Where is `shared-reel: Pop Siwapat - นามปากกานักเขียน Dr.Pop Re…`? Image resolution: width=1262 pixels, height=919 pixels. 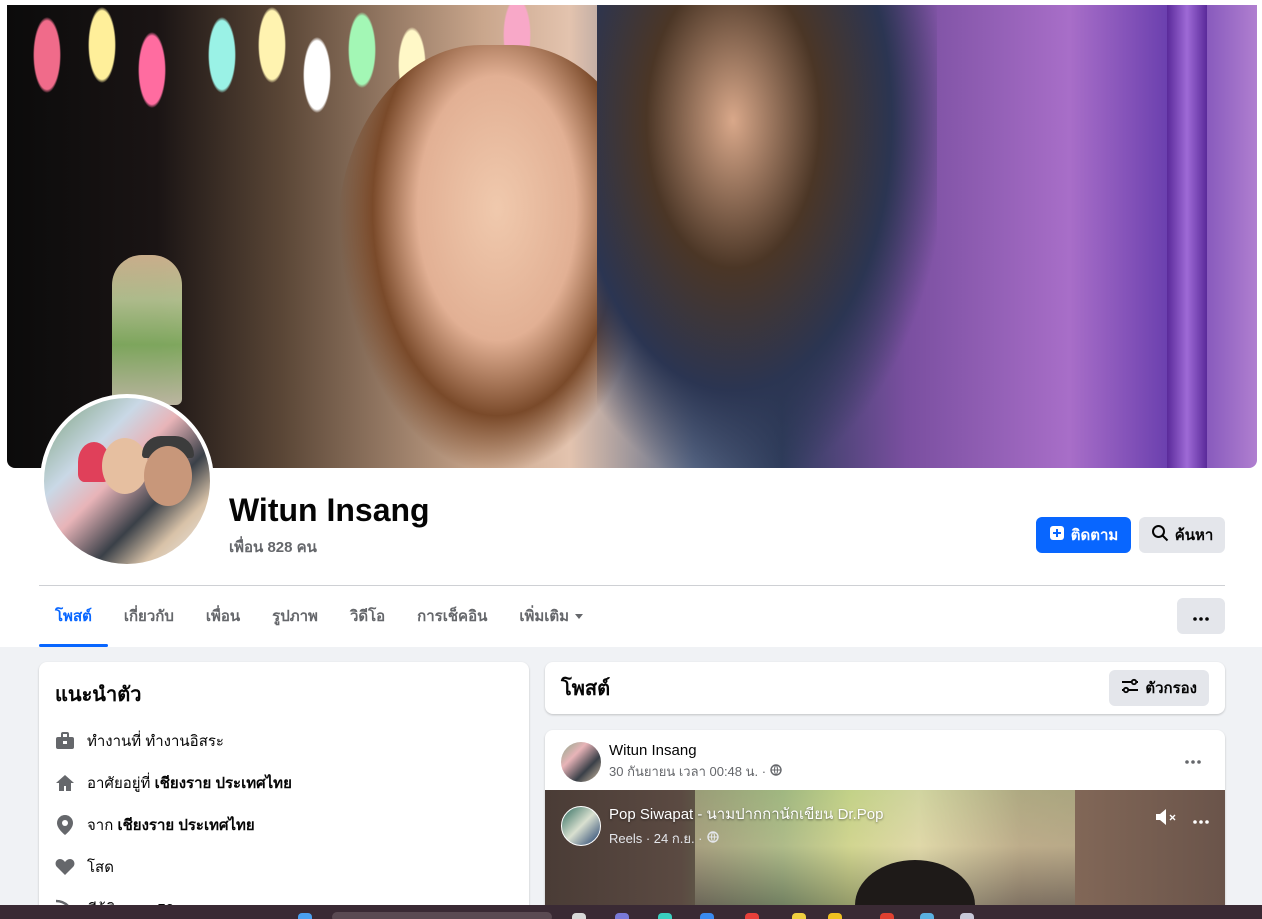 shared-reel: Pop Siwapat - นามปากกานักเขียน Dr.Pop Re… is located at coordinates (885, 854).